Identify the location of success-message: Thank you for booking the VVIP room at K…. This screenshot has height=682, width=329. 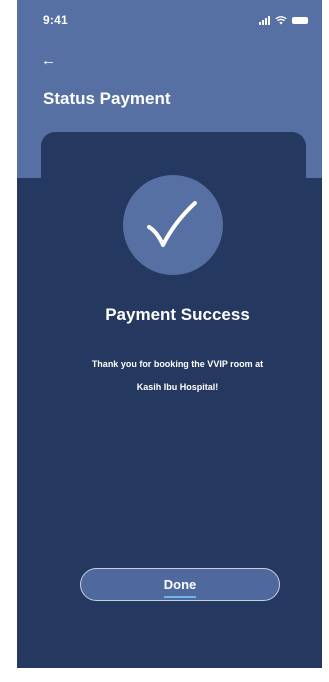
(169, 376).